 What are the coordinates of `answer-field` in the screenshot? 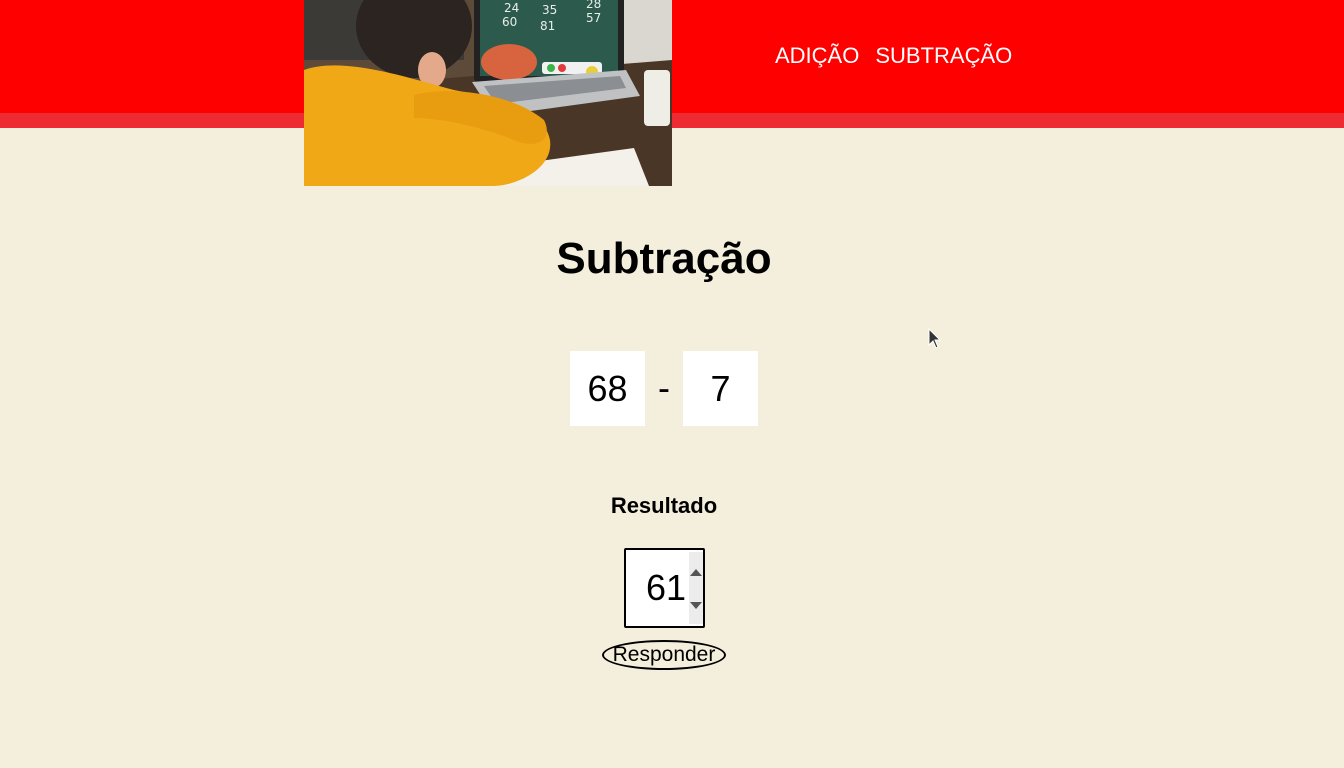 It's located at (664, 588).